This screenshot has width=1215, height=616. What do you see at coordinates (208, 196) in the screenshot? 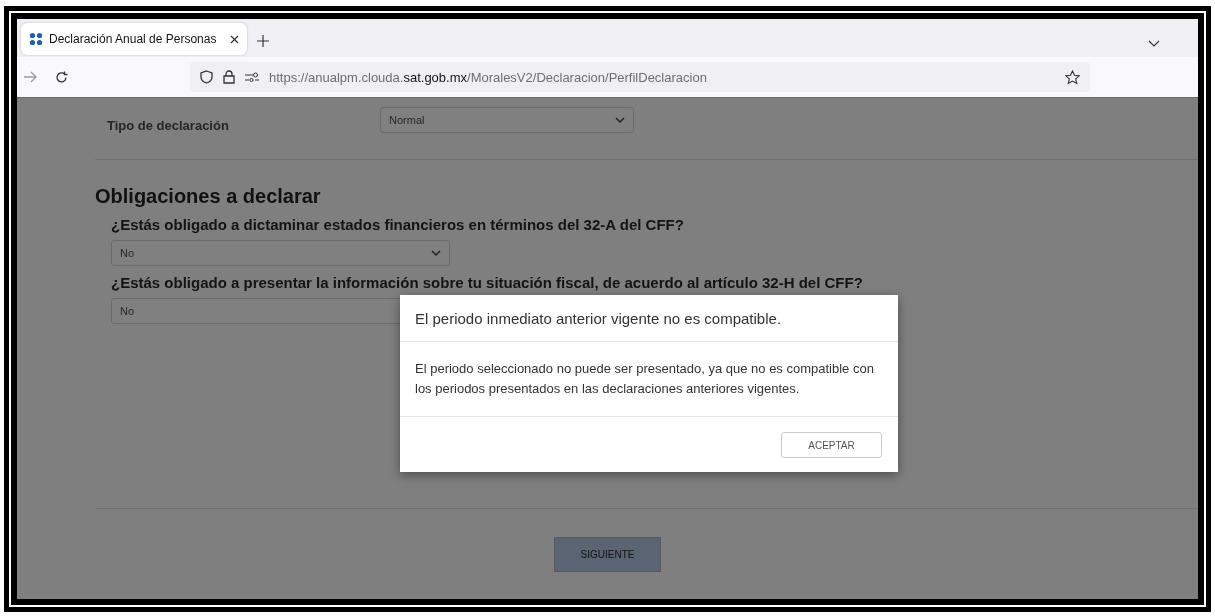
I see `section-heading: Obligaciones a declarar` at bounding box center [208, 196].